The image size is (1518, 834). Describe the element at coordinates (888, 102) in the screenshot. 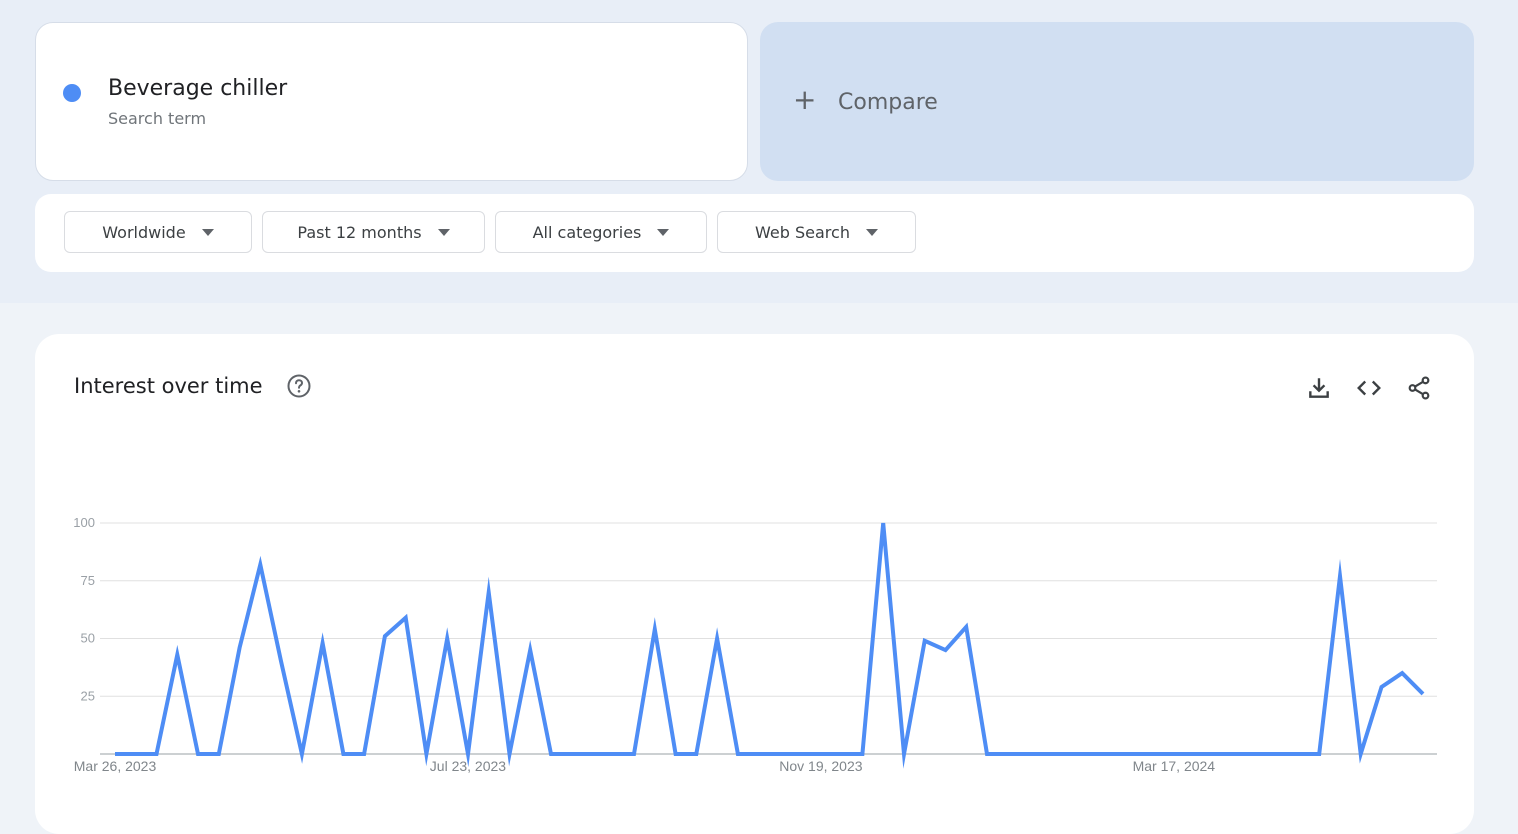

I see `compare-label: Compare` at that location.